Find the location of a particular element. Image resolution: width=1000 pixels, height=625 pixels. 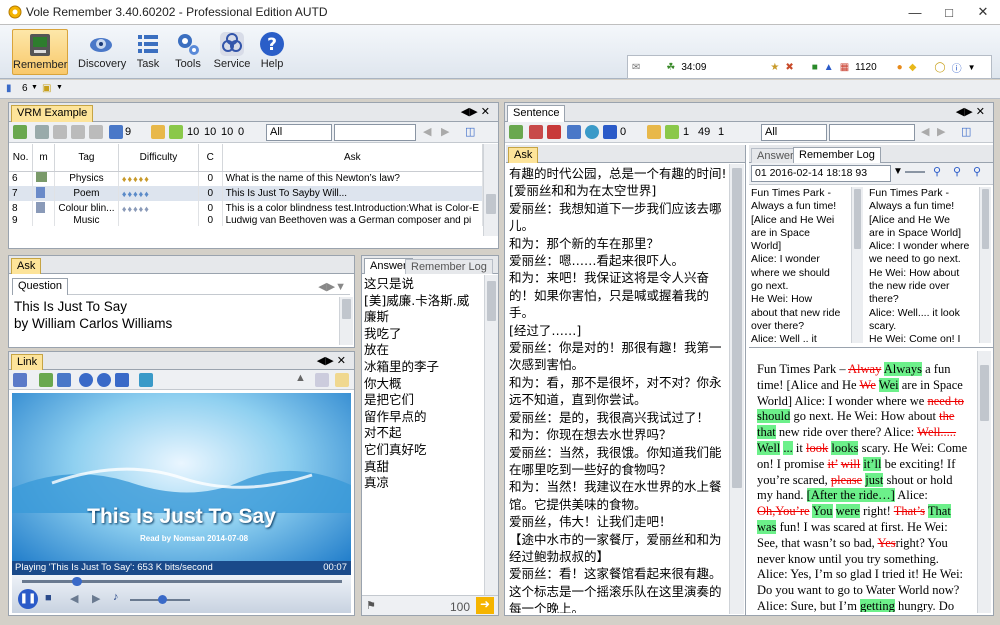

save-sentence-icon is located at coordinates (574, 132).